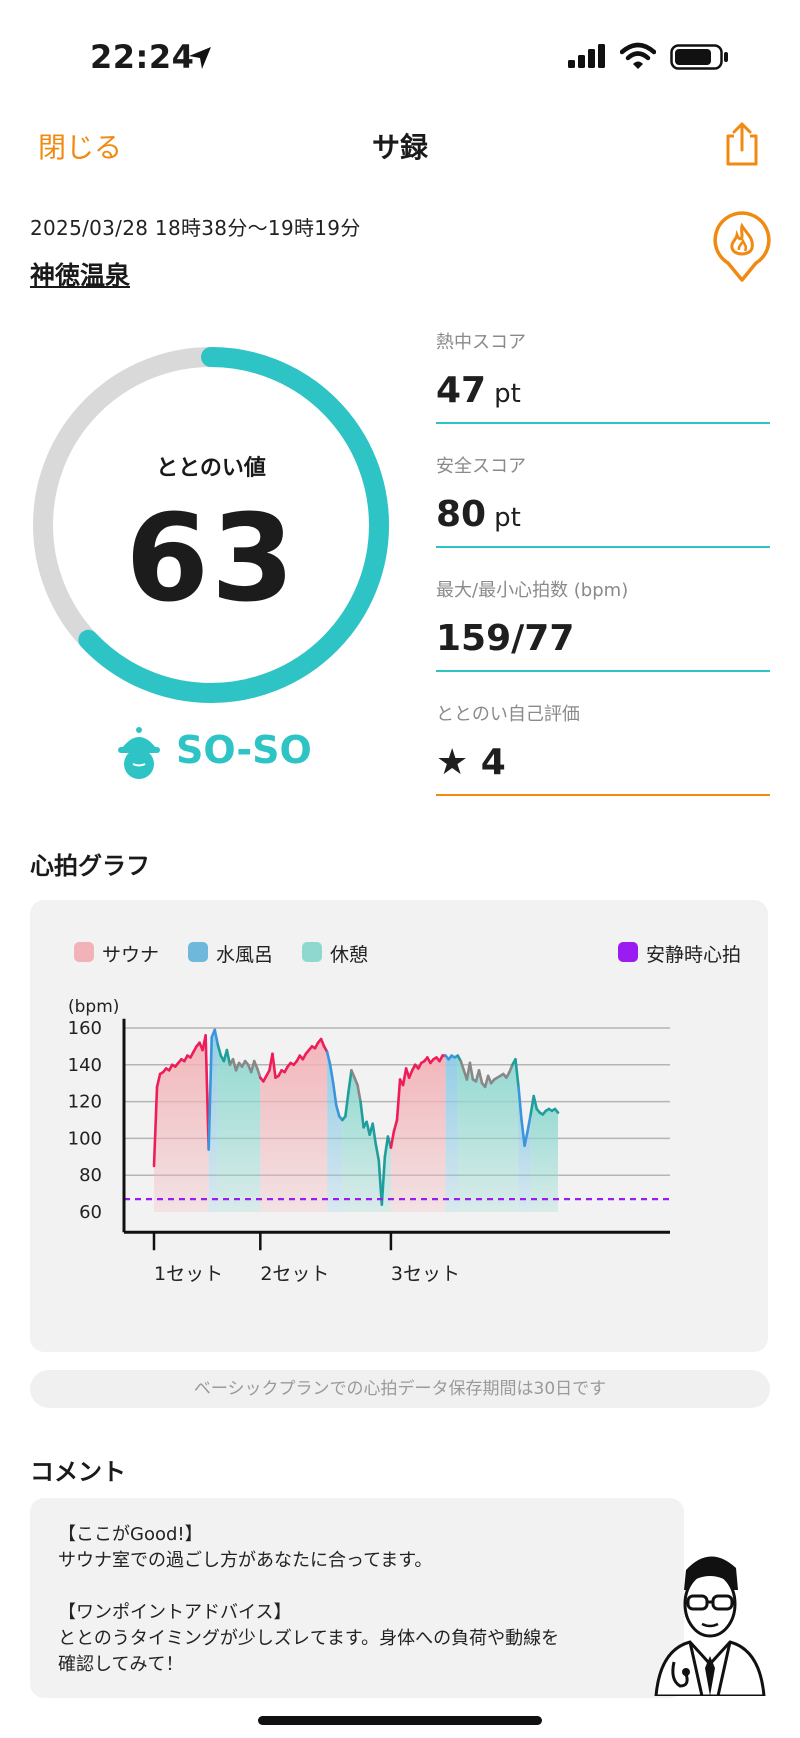 Image resolution: width=800 pixels, height=1738 pixels. Describe the element at coordinates (532, 590) in the screenshot. I see `stat-label-heartrate: 最大/最小心拍数 (bpm)` at that location.